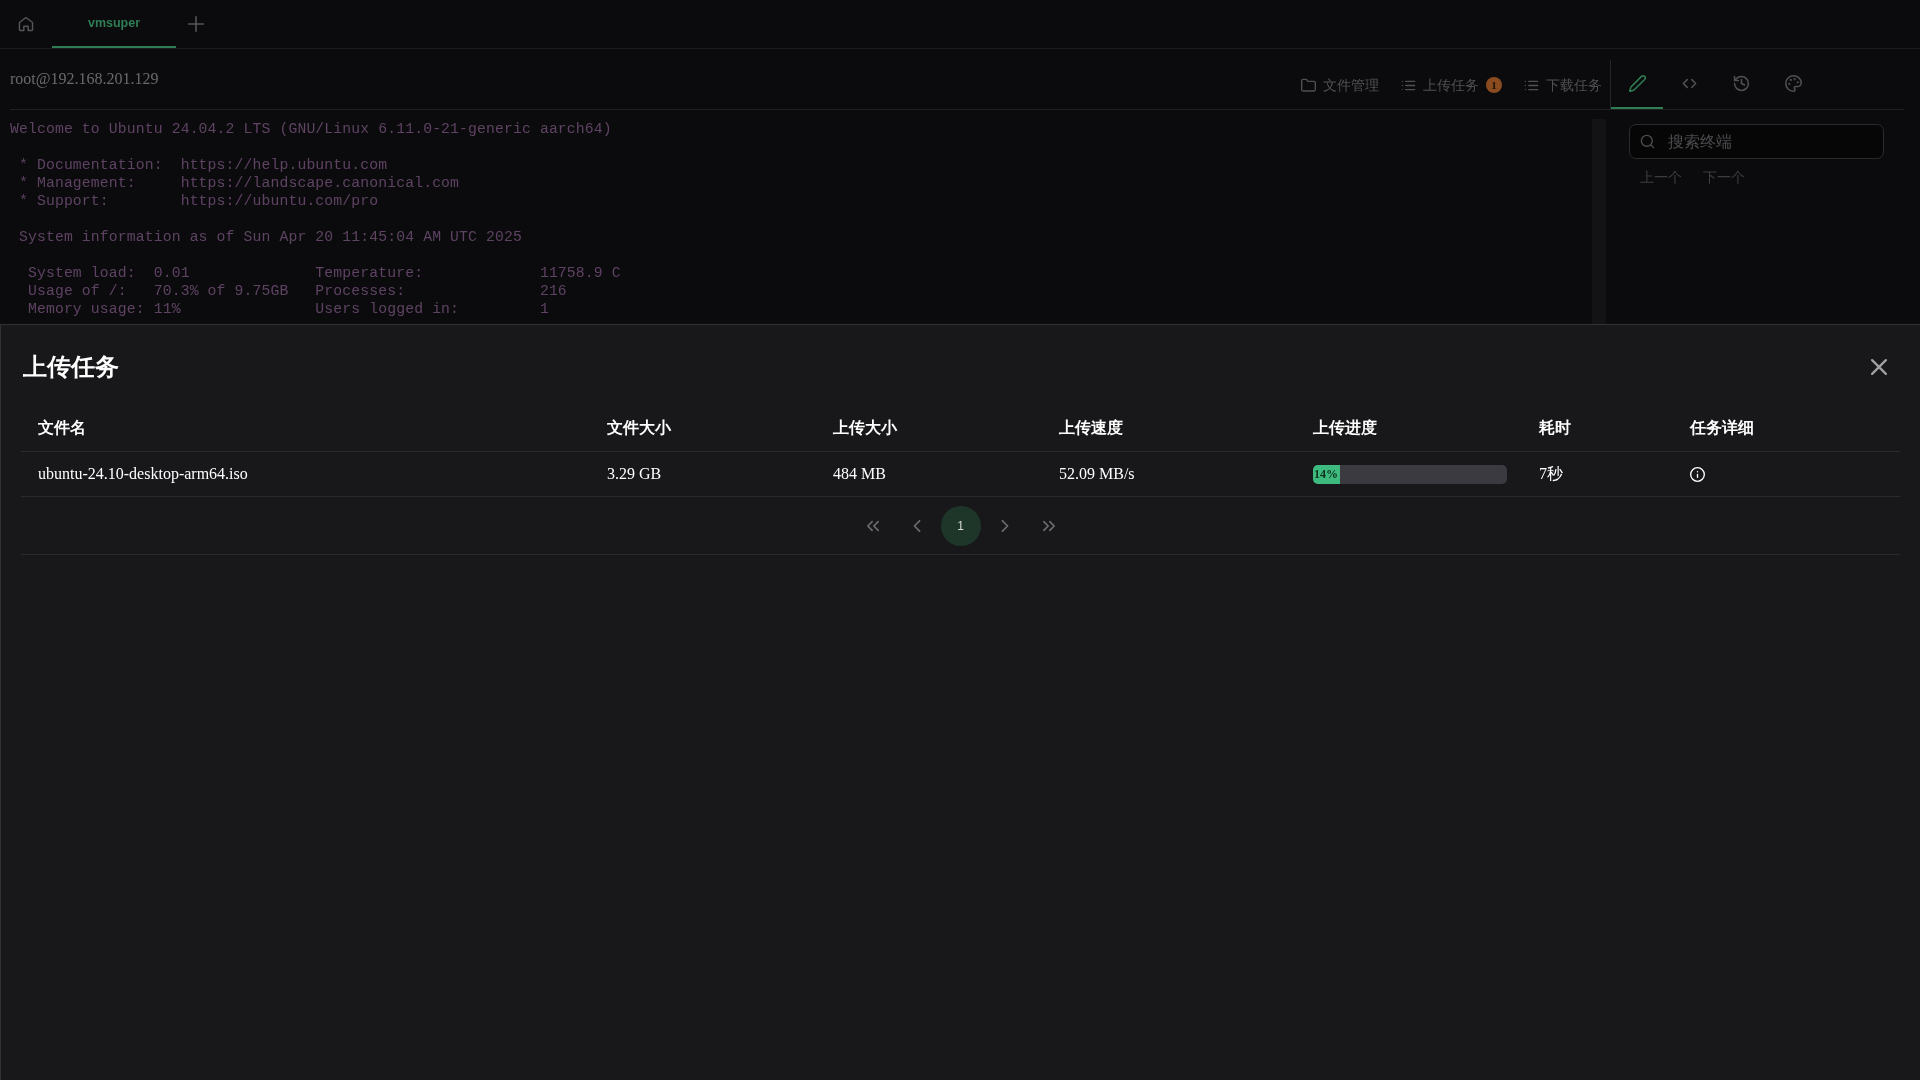 This screenshot has height=1080, width=1920. I want to click on home-icon, so click(26, 24).